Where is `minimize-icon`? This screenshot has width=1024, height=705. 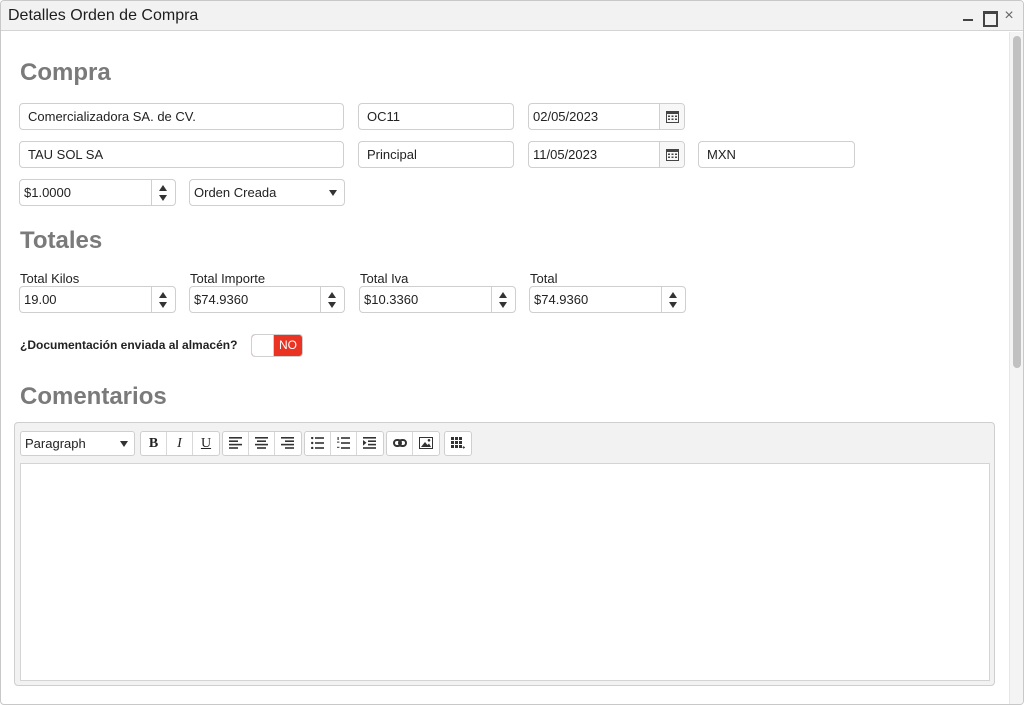 minimize-icon is located at coordinates (968, 16).